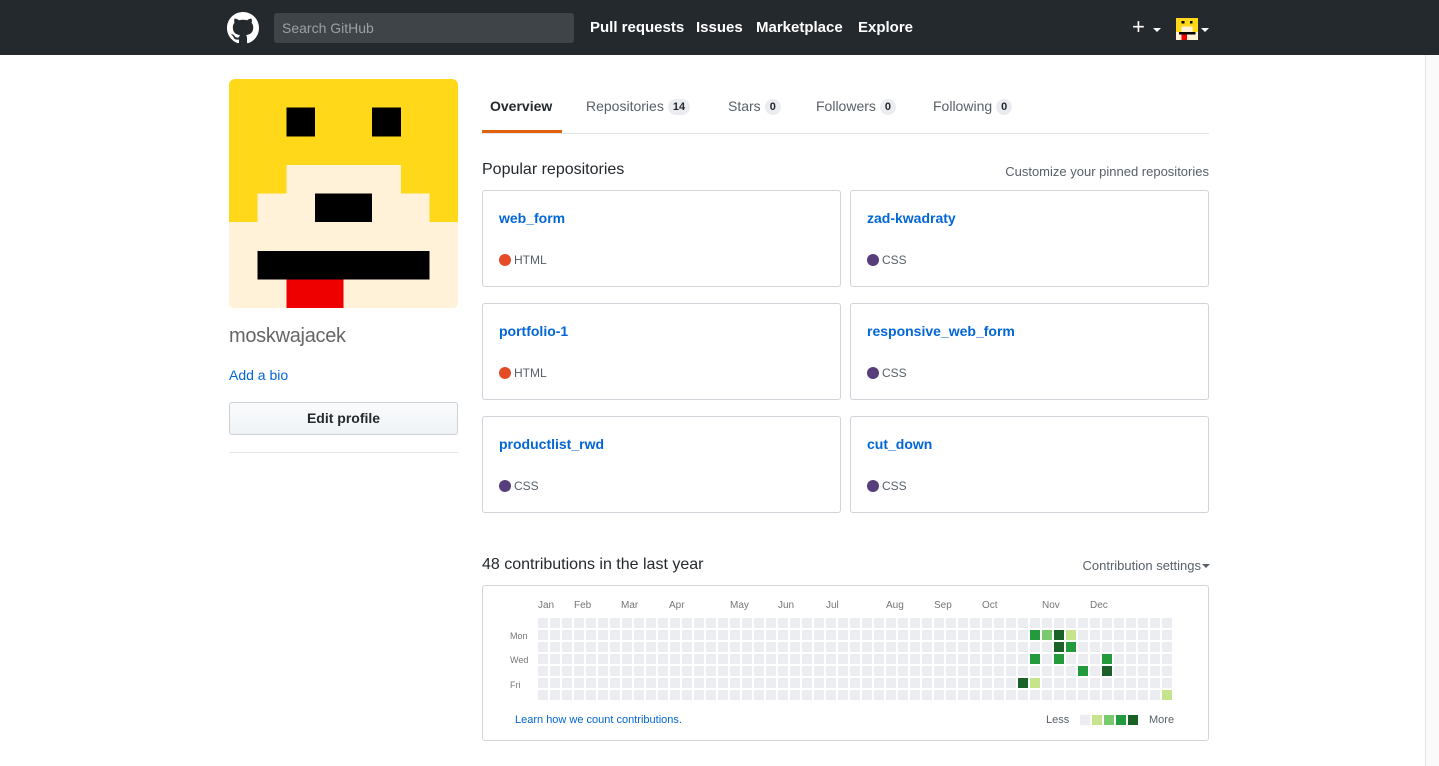 The image size is (1439, 766). Describe the element at coordinates (973, 106) in the screenshot. I see `tab-following: Following 0` at that location.